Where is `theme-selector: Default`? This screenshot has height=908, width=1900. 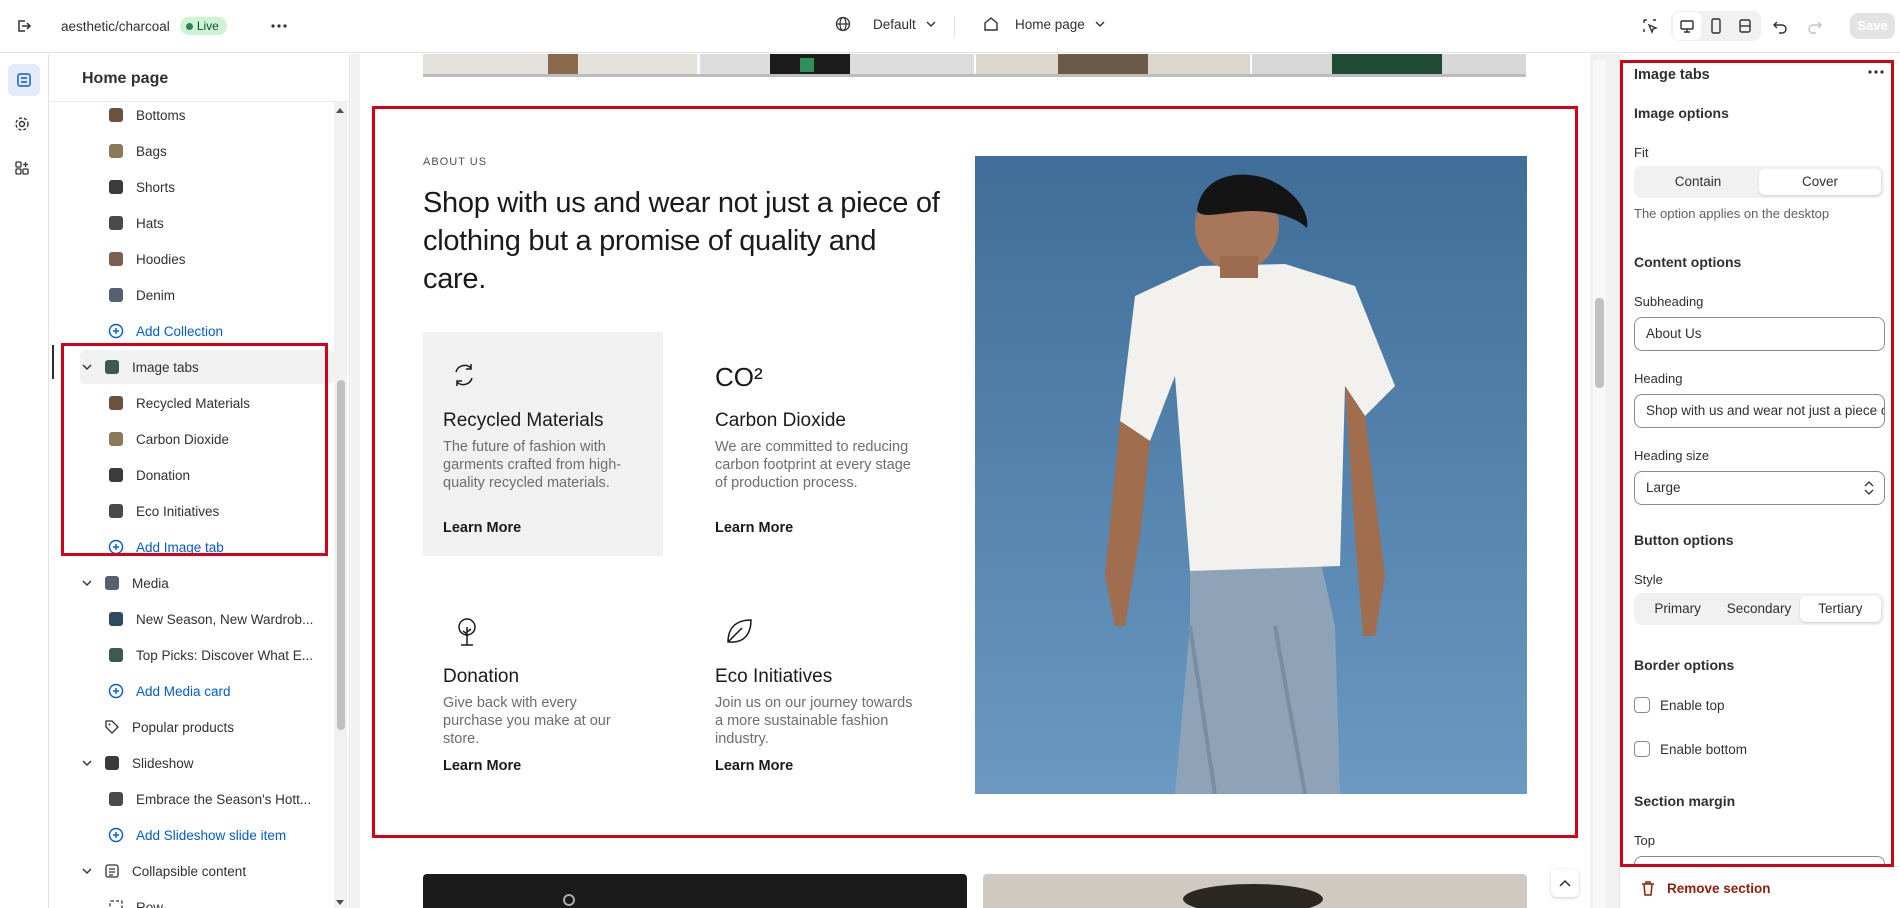
theme-selector: Default is located at coordinates (885, 24).